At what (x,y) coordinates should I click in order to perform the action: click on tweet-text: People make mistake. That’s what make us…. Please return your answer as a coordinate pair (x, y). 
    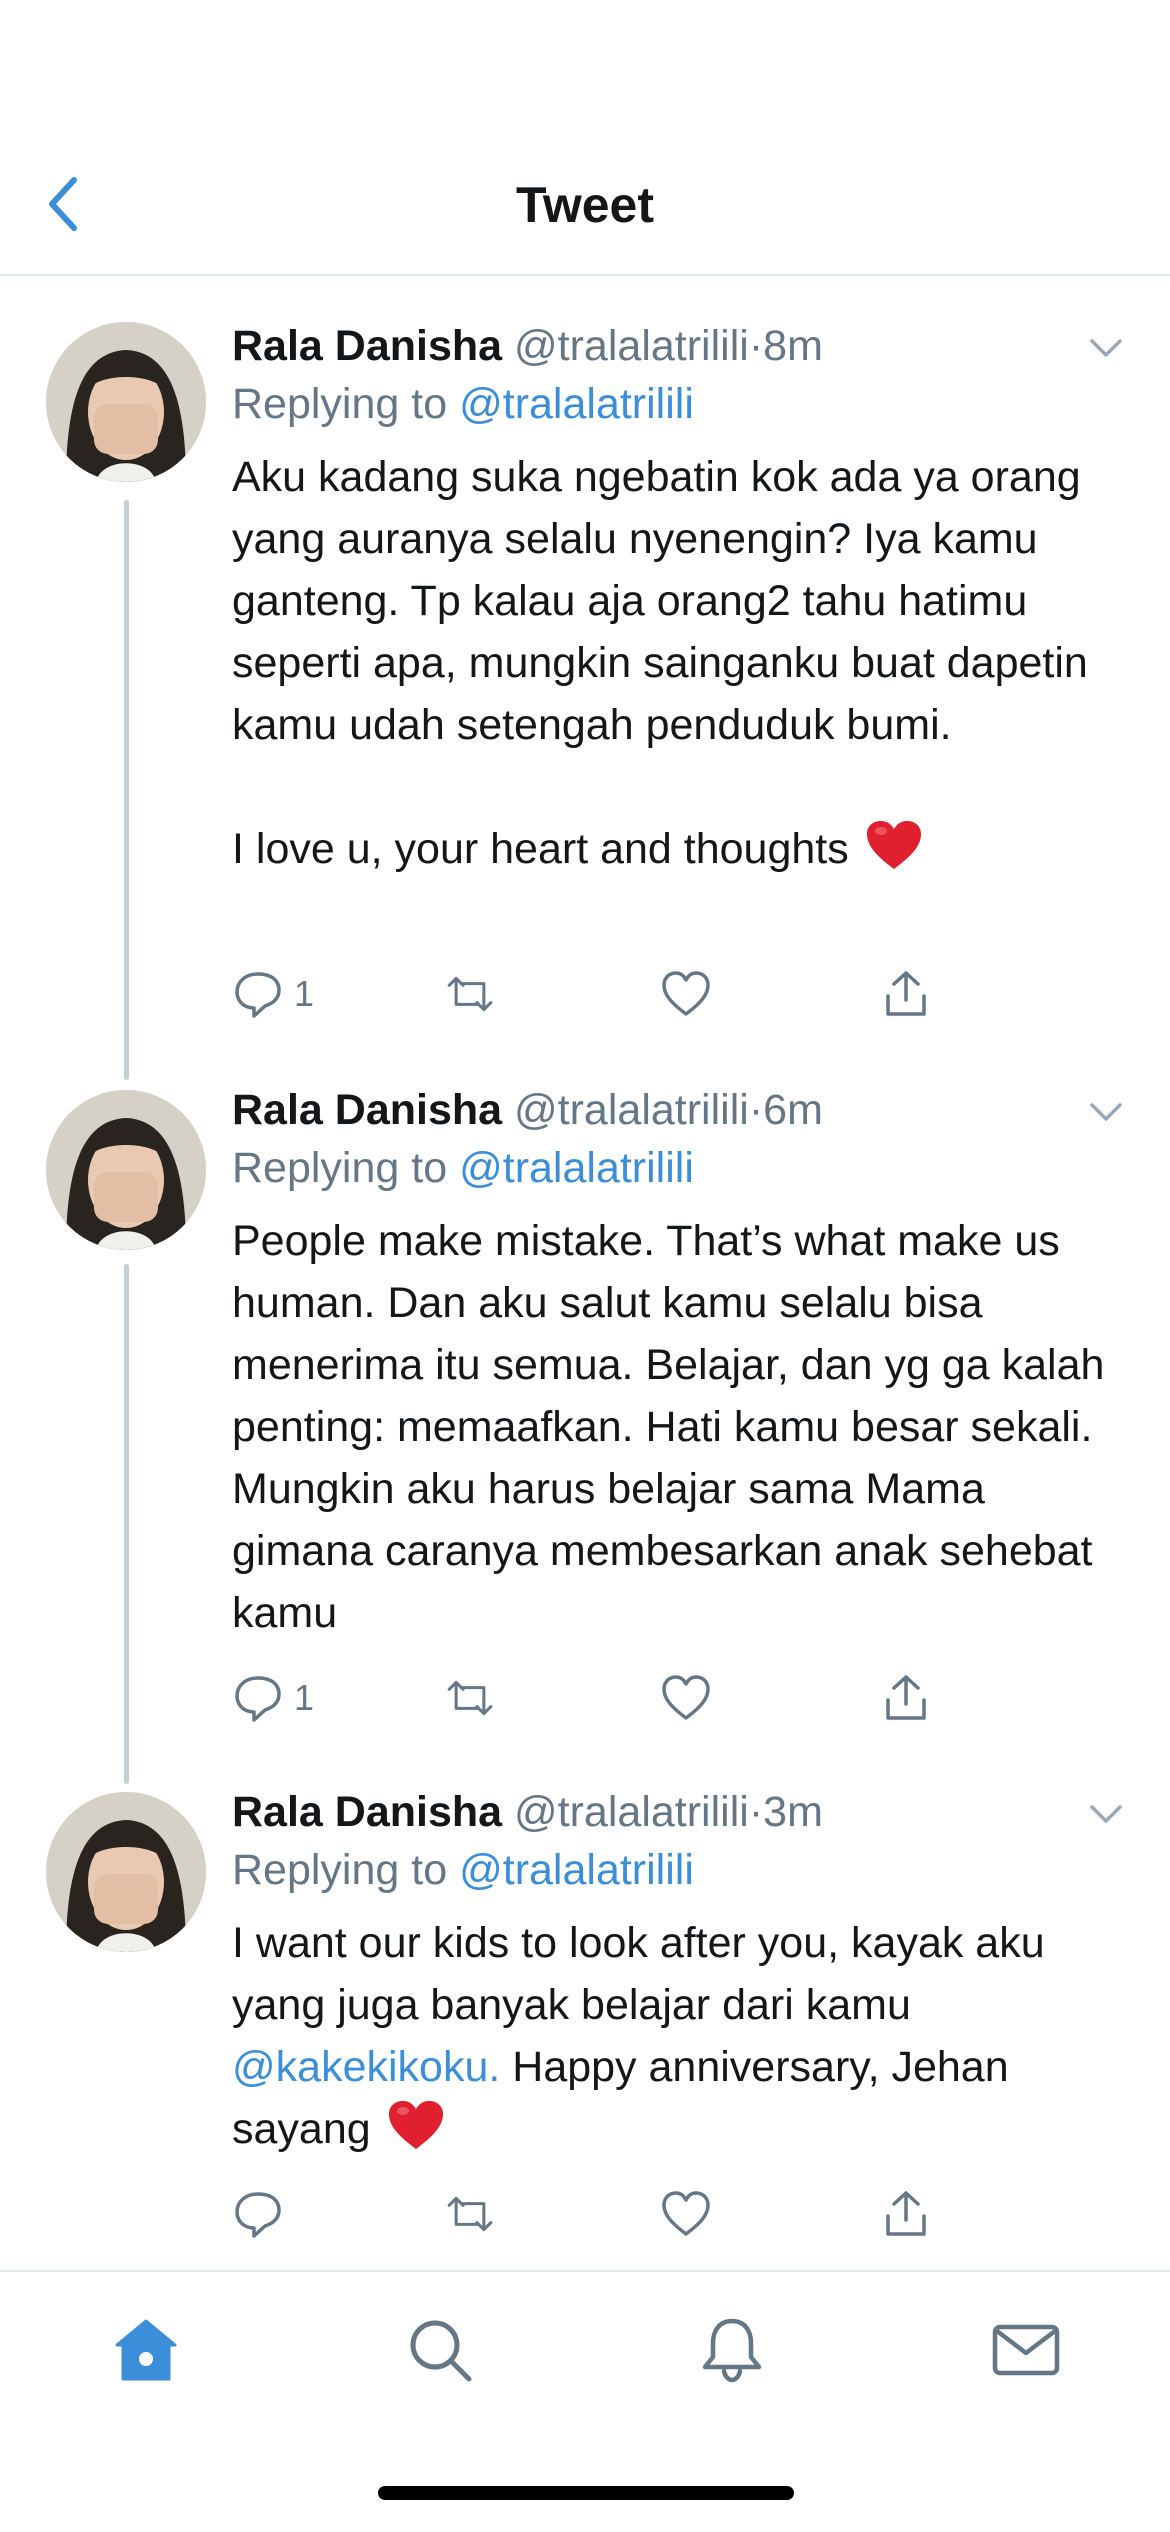
    Looking at the image, I should click on (682, 1427).